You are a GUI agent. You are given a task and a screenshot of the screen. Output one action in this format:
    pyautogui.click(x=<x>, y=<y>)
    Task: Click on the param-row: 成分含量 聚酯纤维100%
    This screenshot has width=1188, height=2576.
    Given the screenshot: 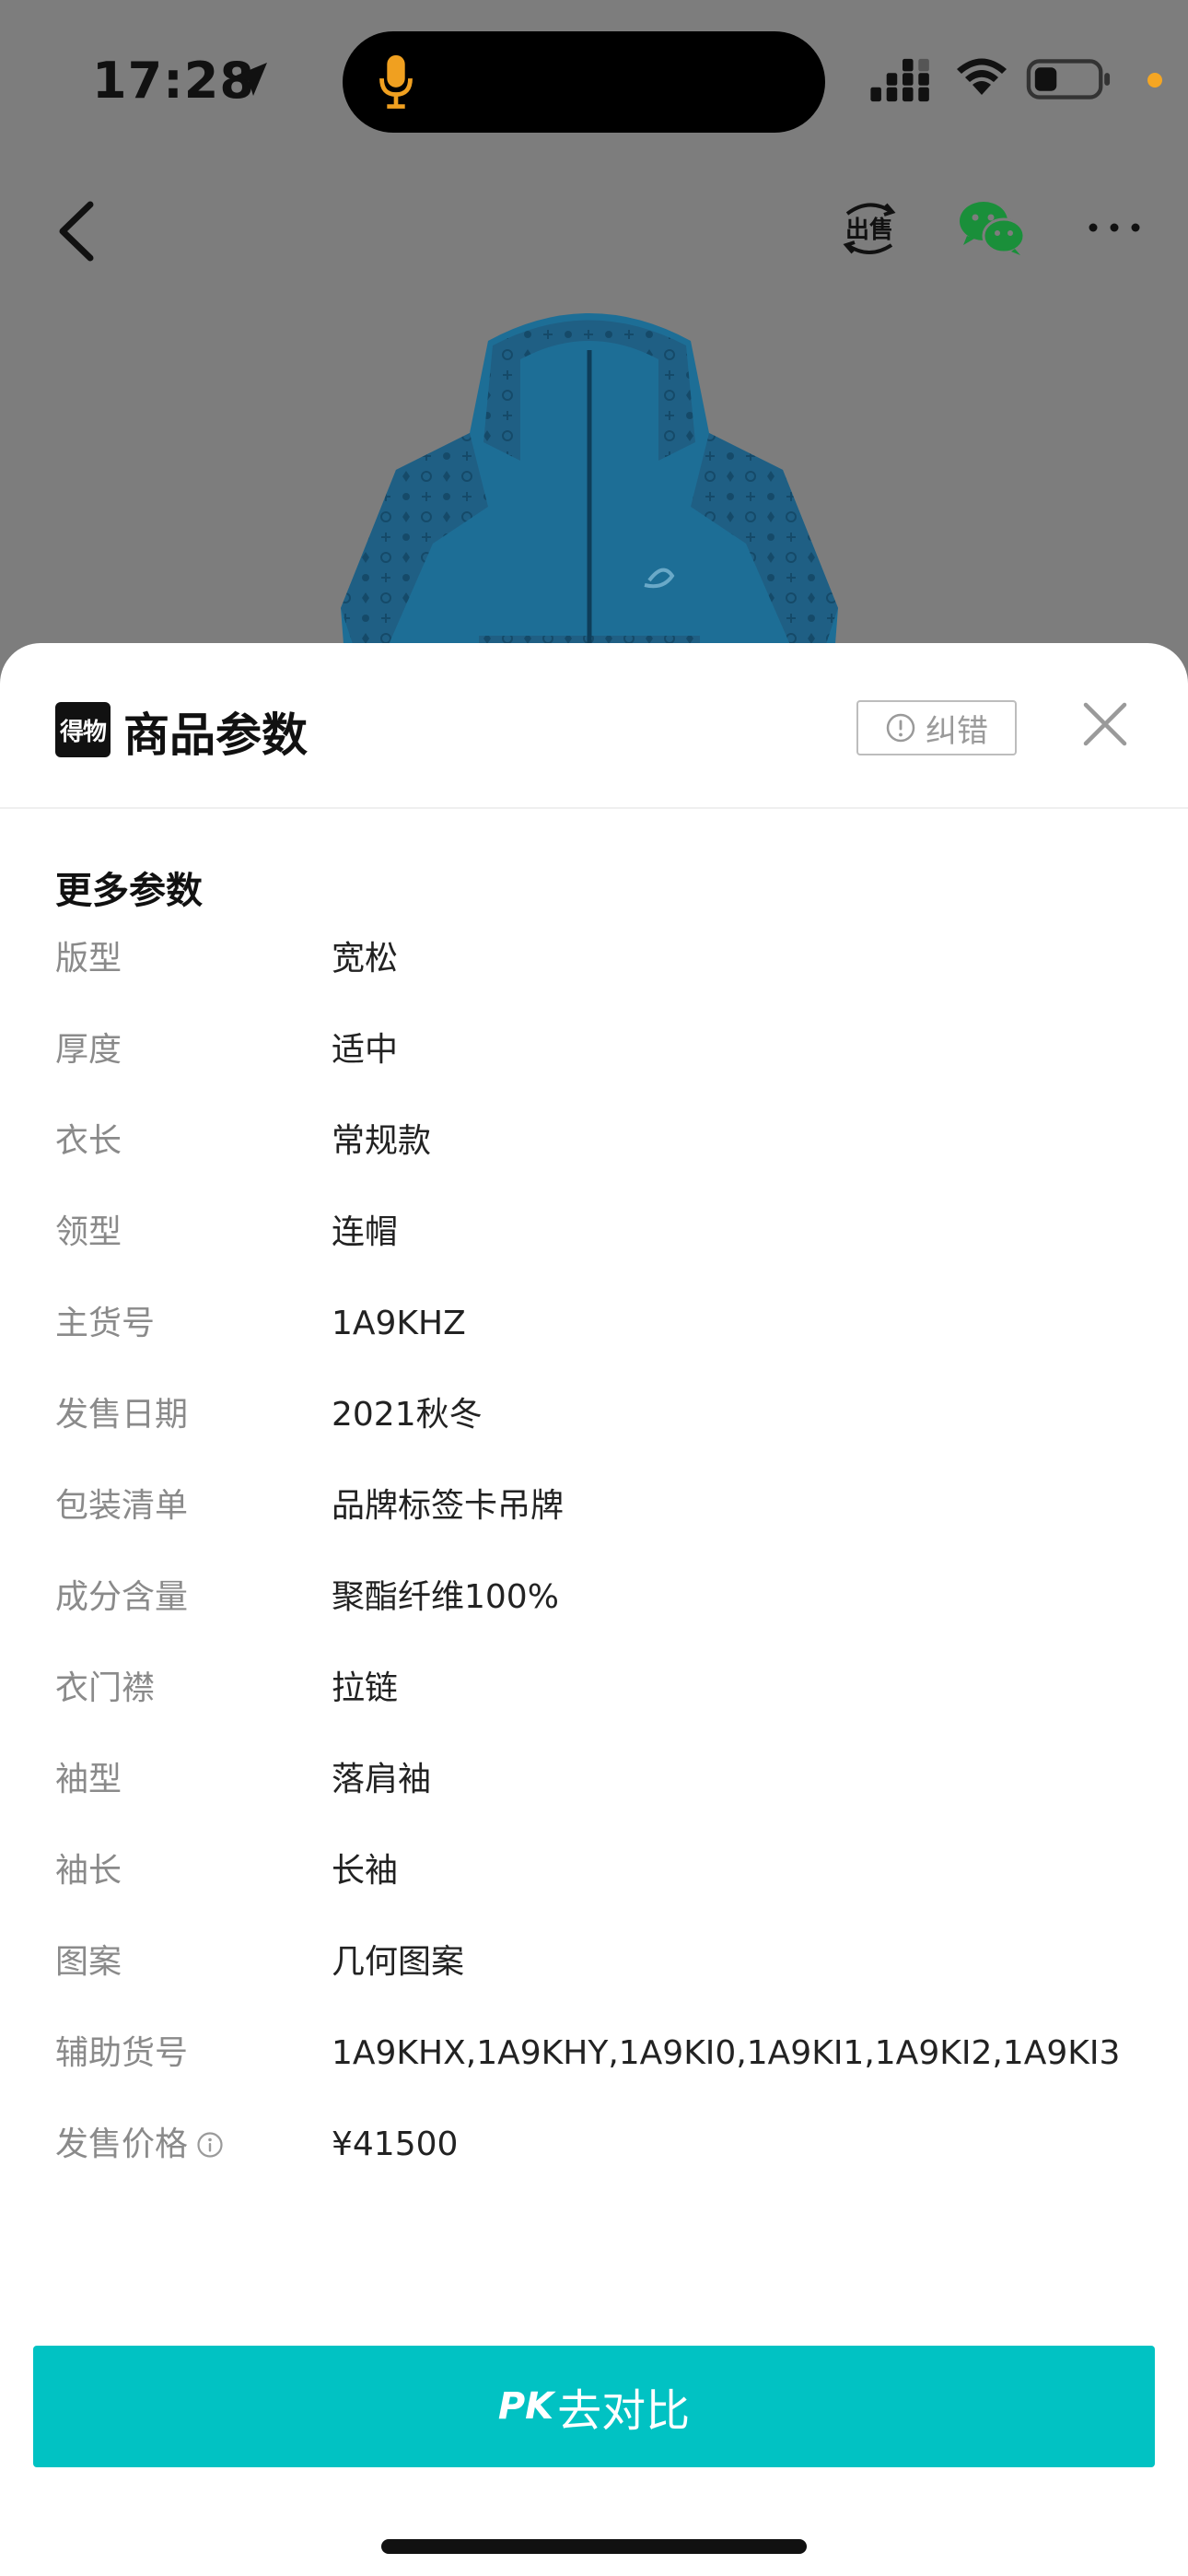 What is the action you would take?
    pyautogui.click(x=598, y=1620)
    